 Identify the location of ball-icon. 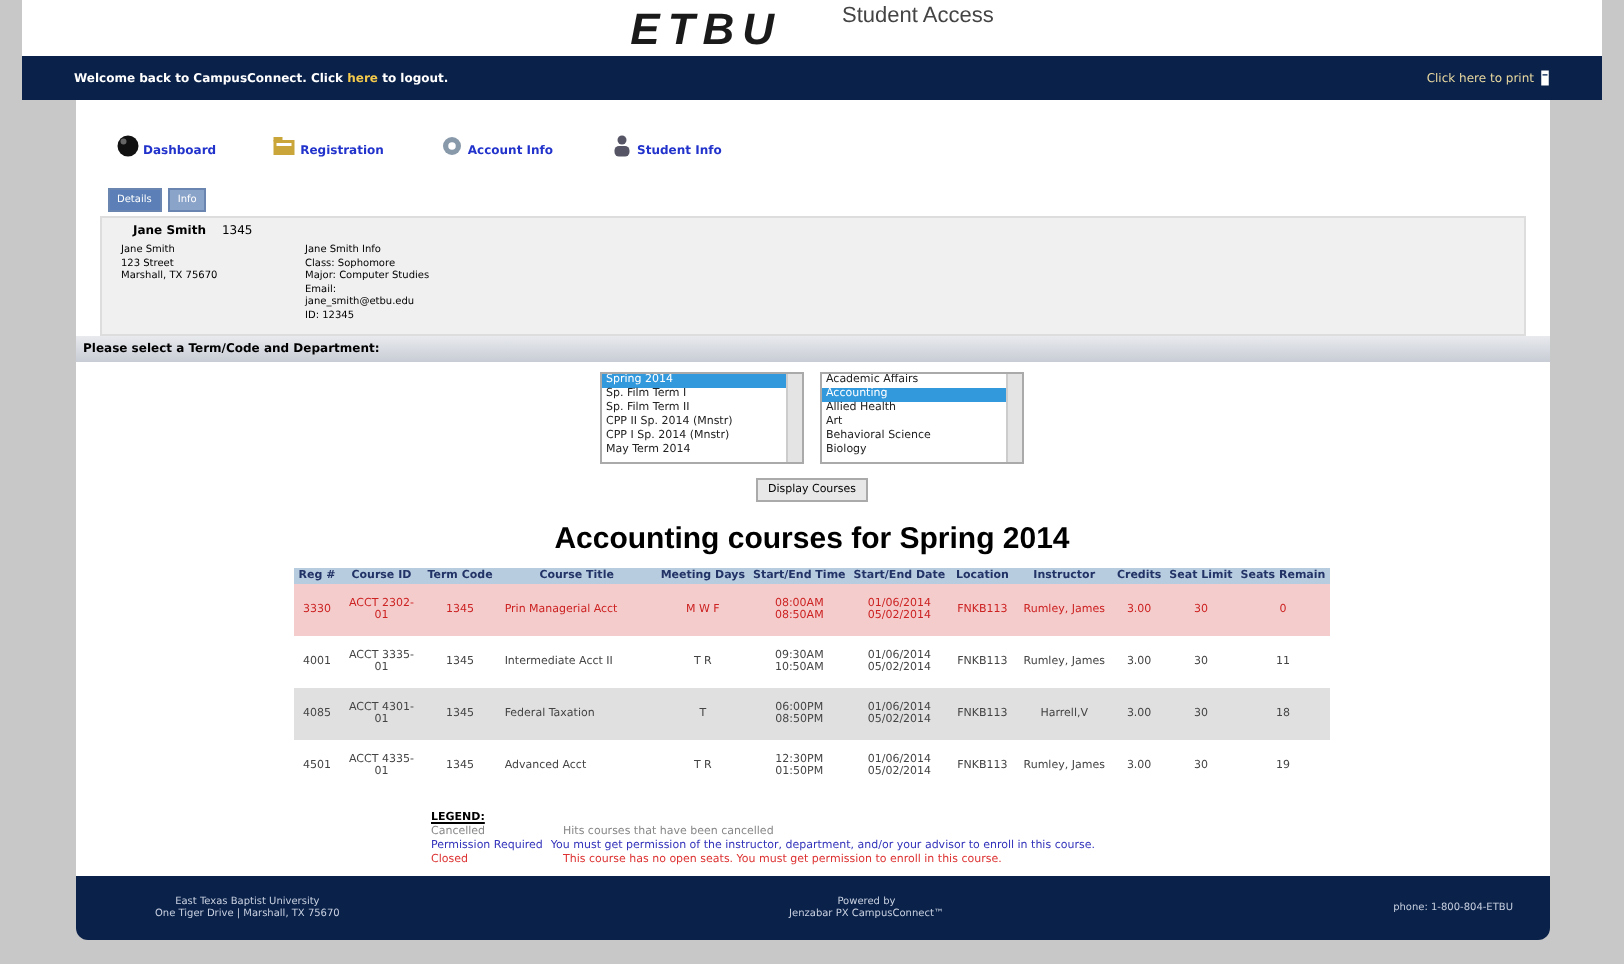
(127, 146).